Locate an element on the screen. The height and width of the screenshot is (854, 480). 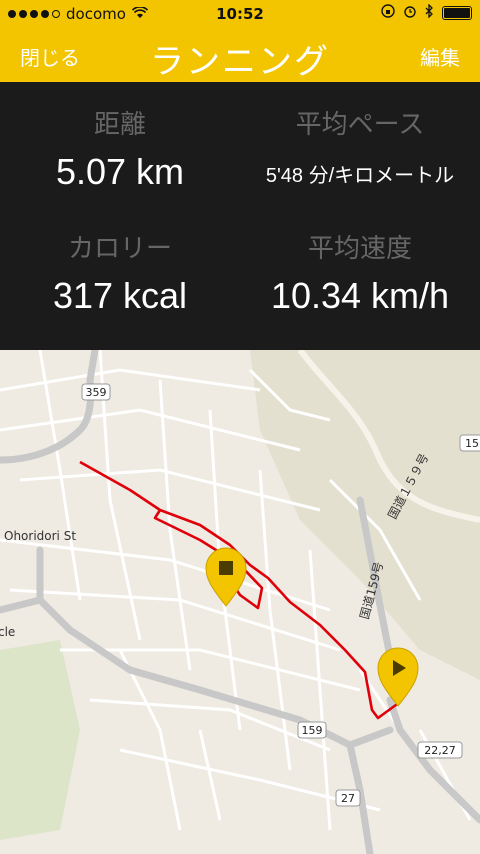
start-marker is located at coordinates (398, 677).